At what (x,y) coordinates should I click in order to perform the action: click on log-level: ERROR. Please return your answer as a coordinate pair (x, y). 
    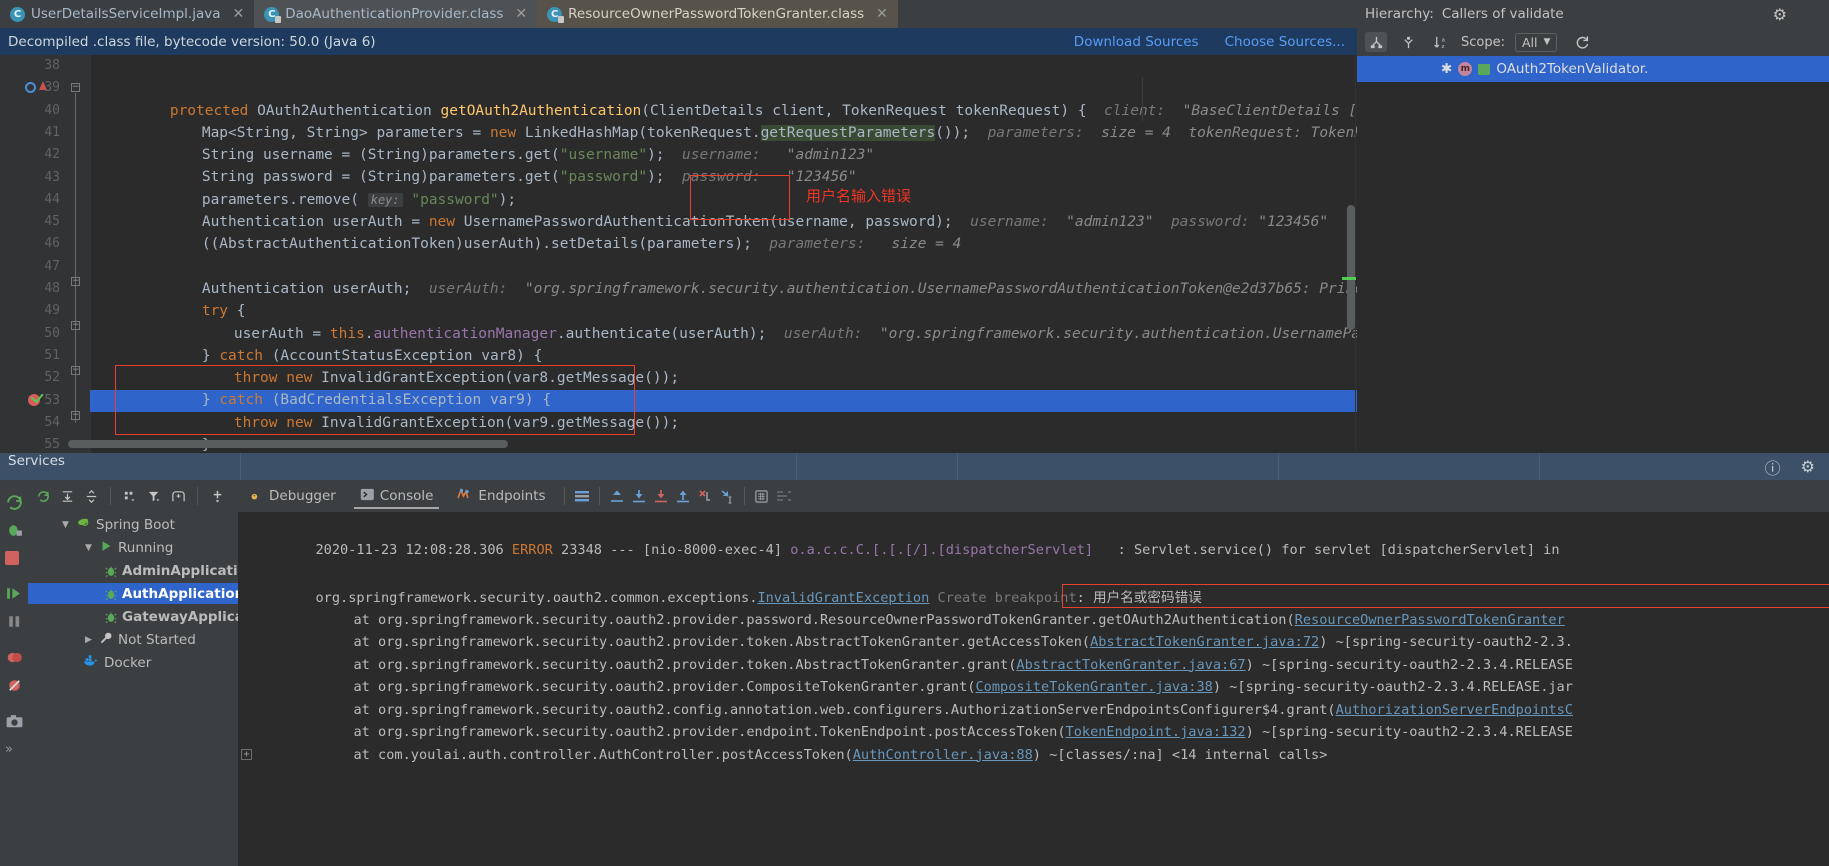
    Looking at the image, I should click on (532, 549).